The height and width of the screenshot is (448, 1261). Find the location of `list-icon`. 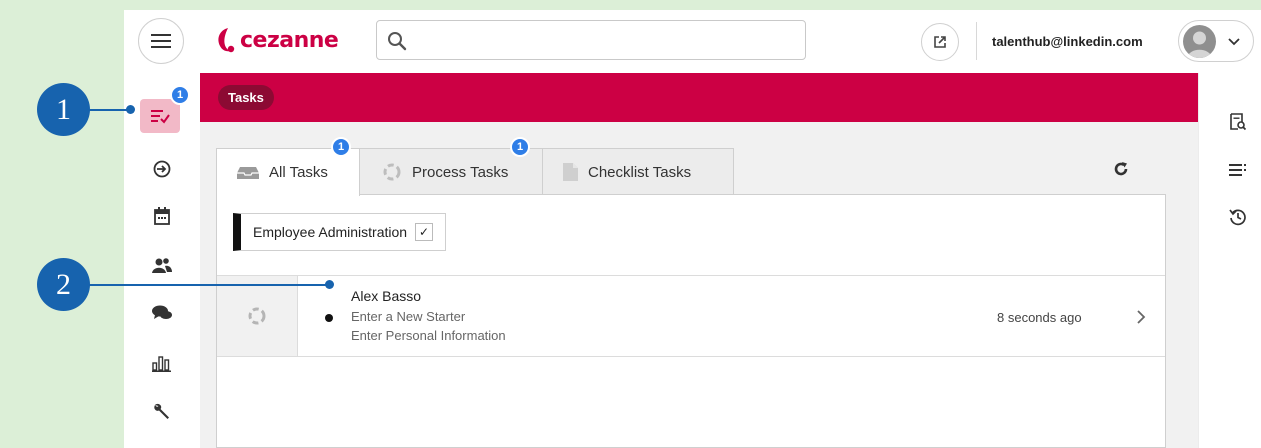

list-icon is located at coordinates (1237, 170).